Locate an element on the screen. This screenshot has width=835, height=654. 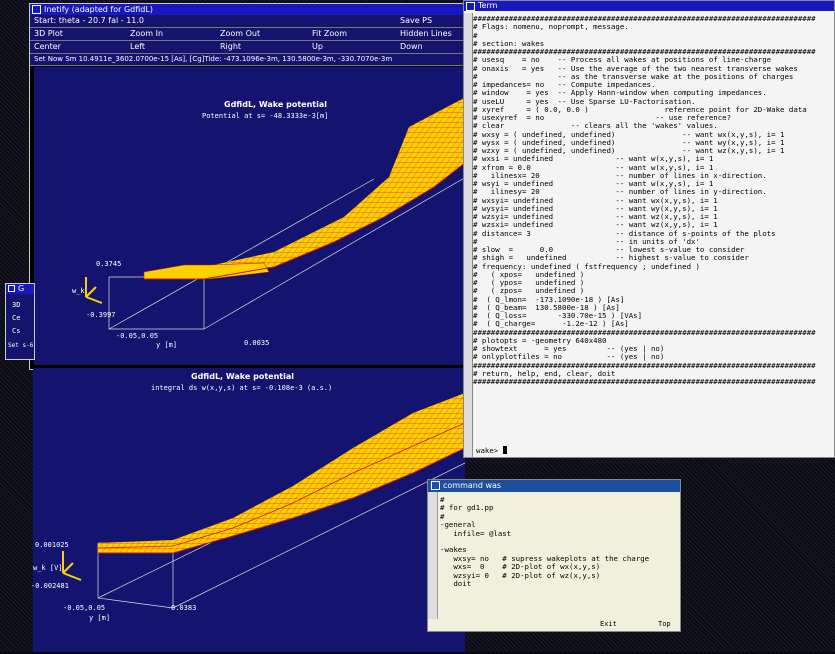
y-axis-label-bottom: y [m] is located at coordinates (100, 618).